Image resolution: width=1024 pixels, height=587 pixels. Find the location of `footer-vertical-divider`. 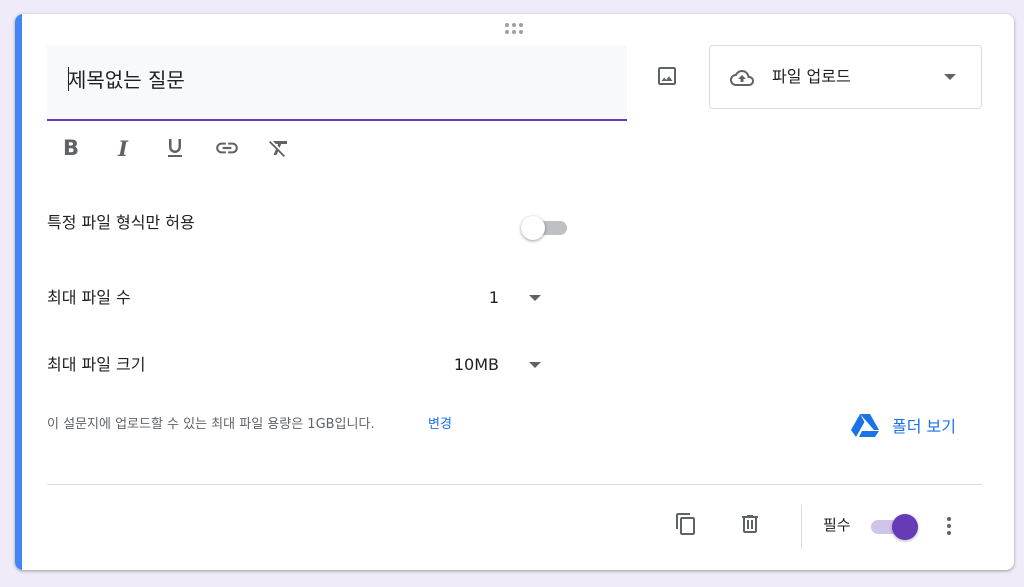

footer-vertical-divider is located at coordinates (801, 527).